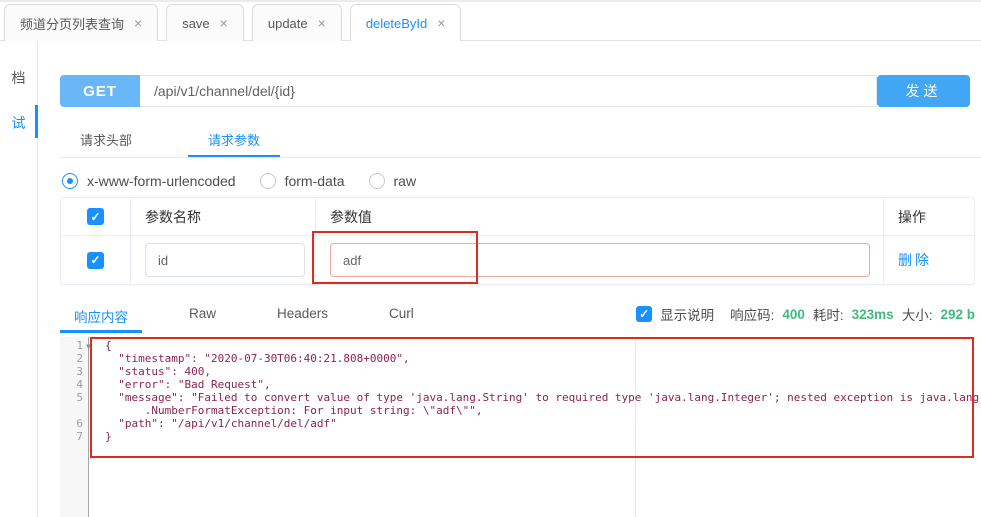 This screenshot has height=517, width=981. I want to click on table-row: ✓ 删除, so click(517, 260).